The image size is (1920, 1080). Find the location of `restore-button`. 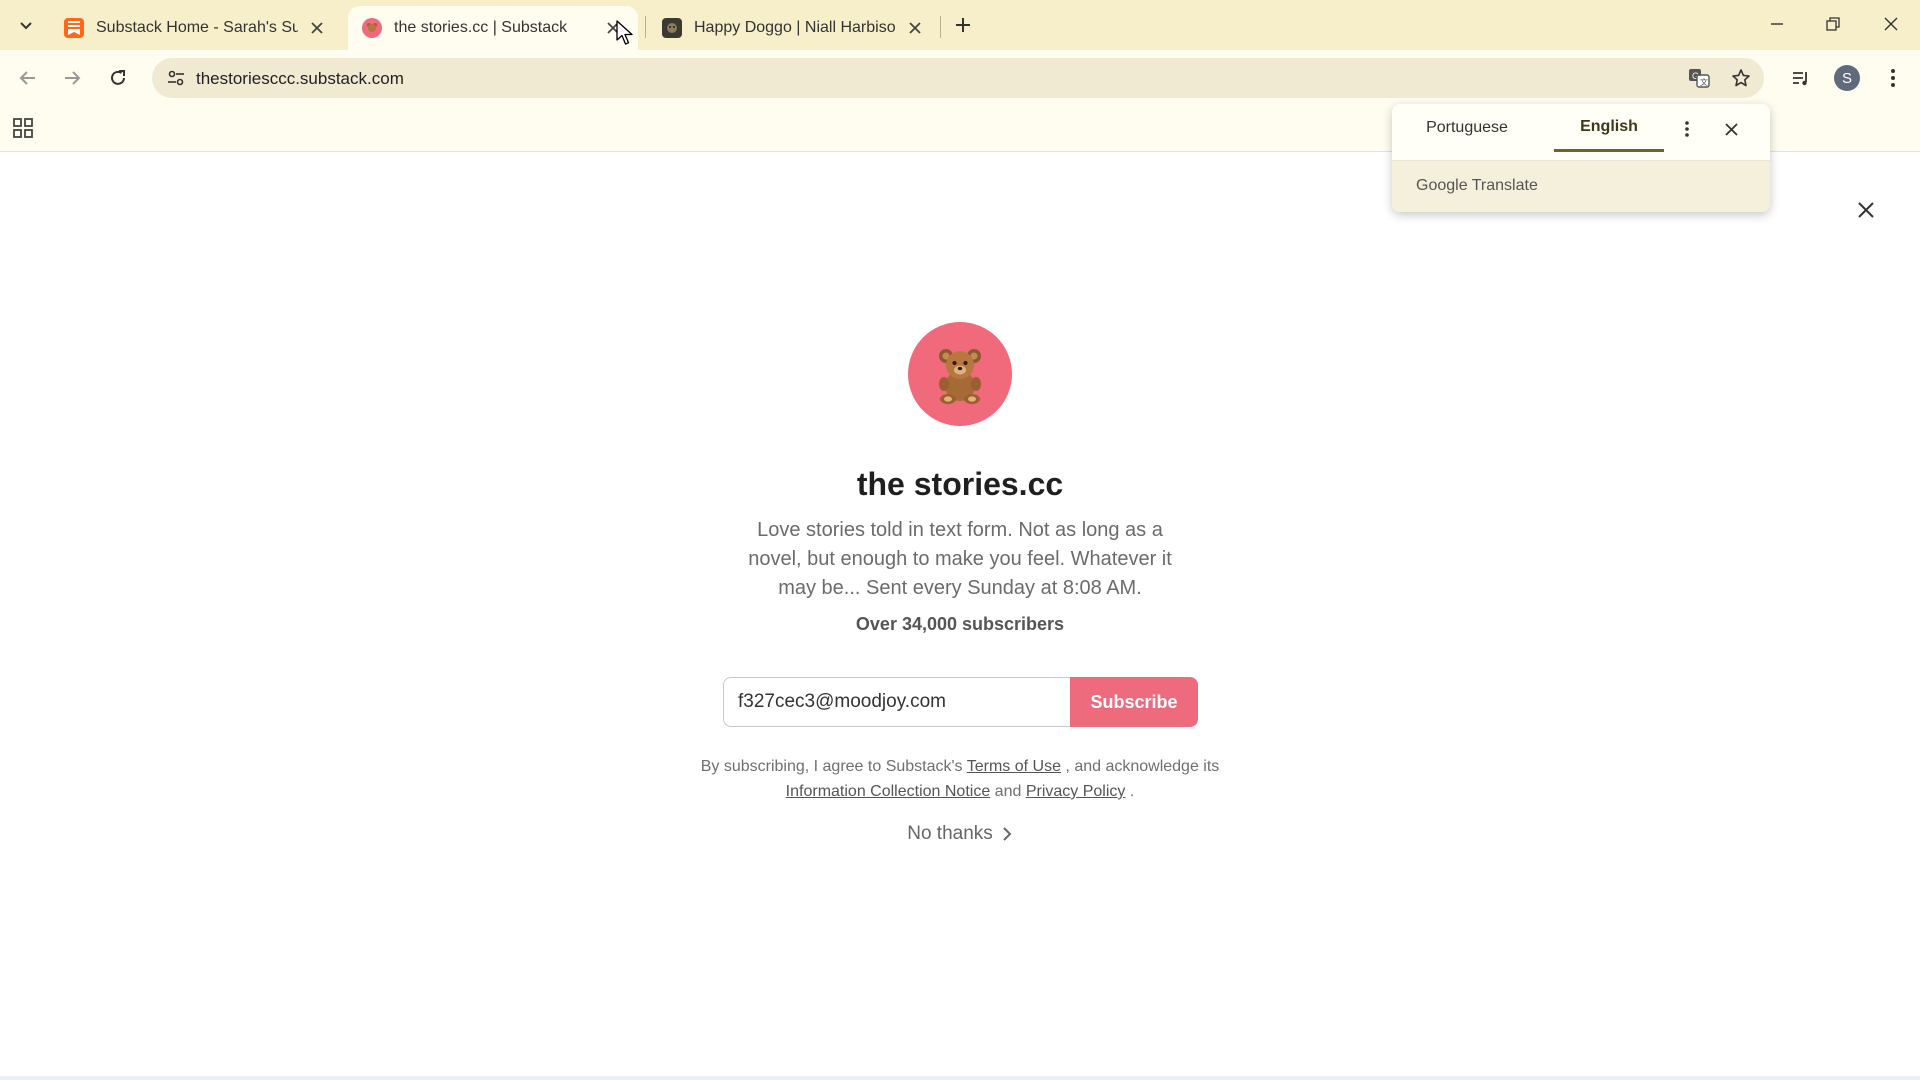

restore-button is located at coordinates (1833, 24).